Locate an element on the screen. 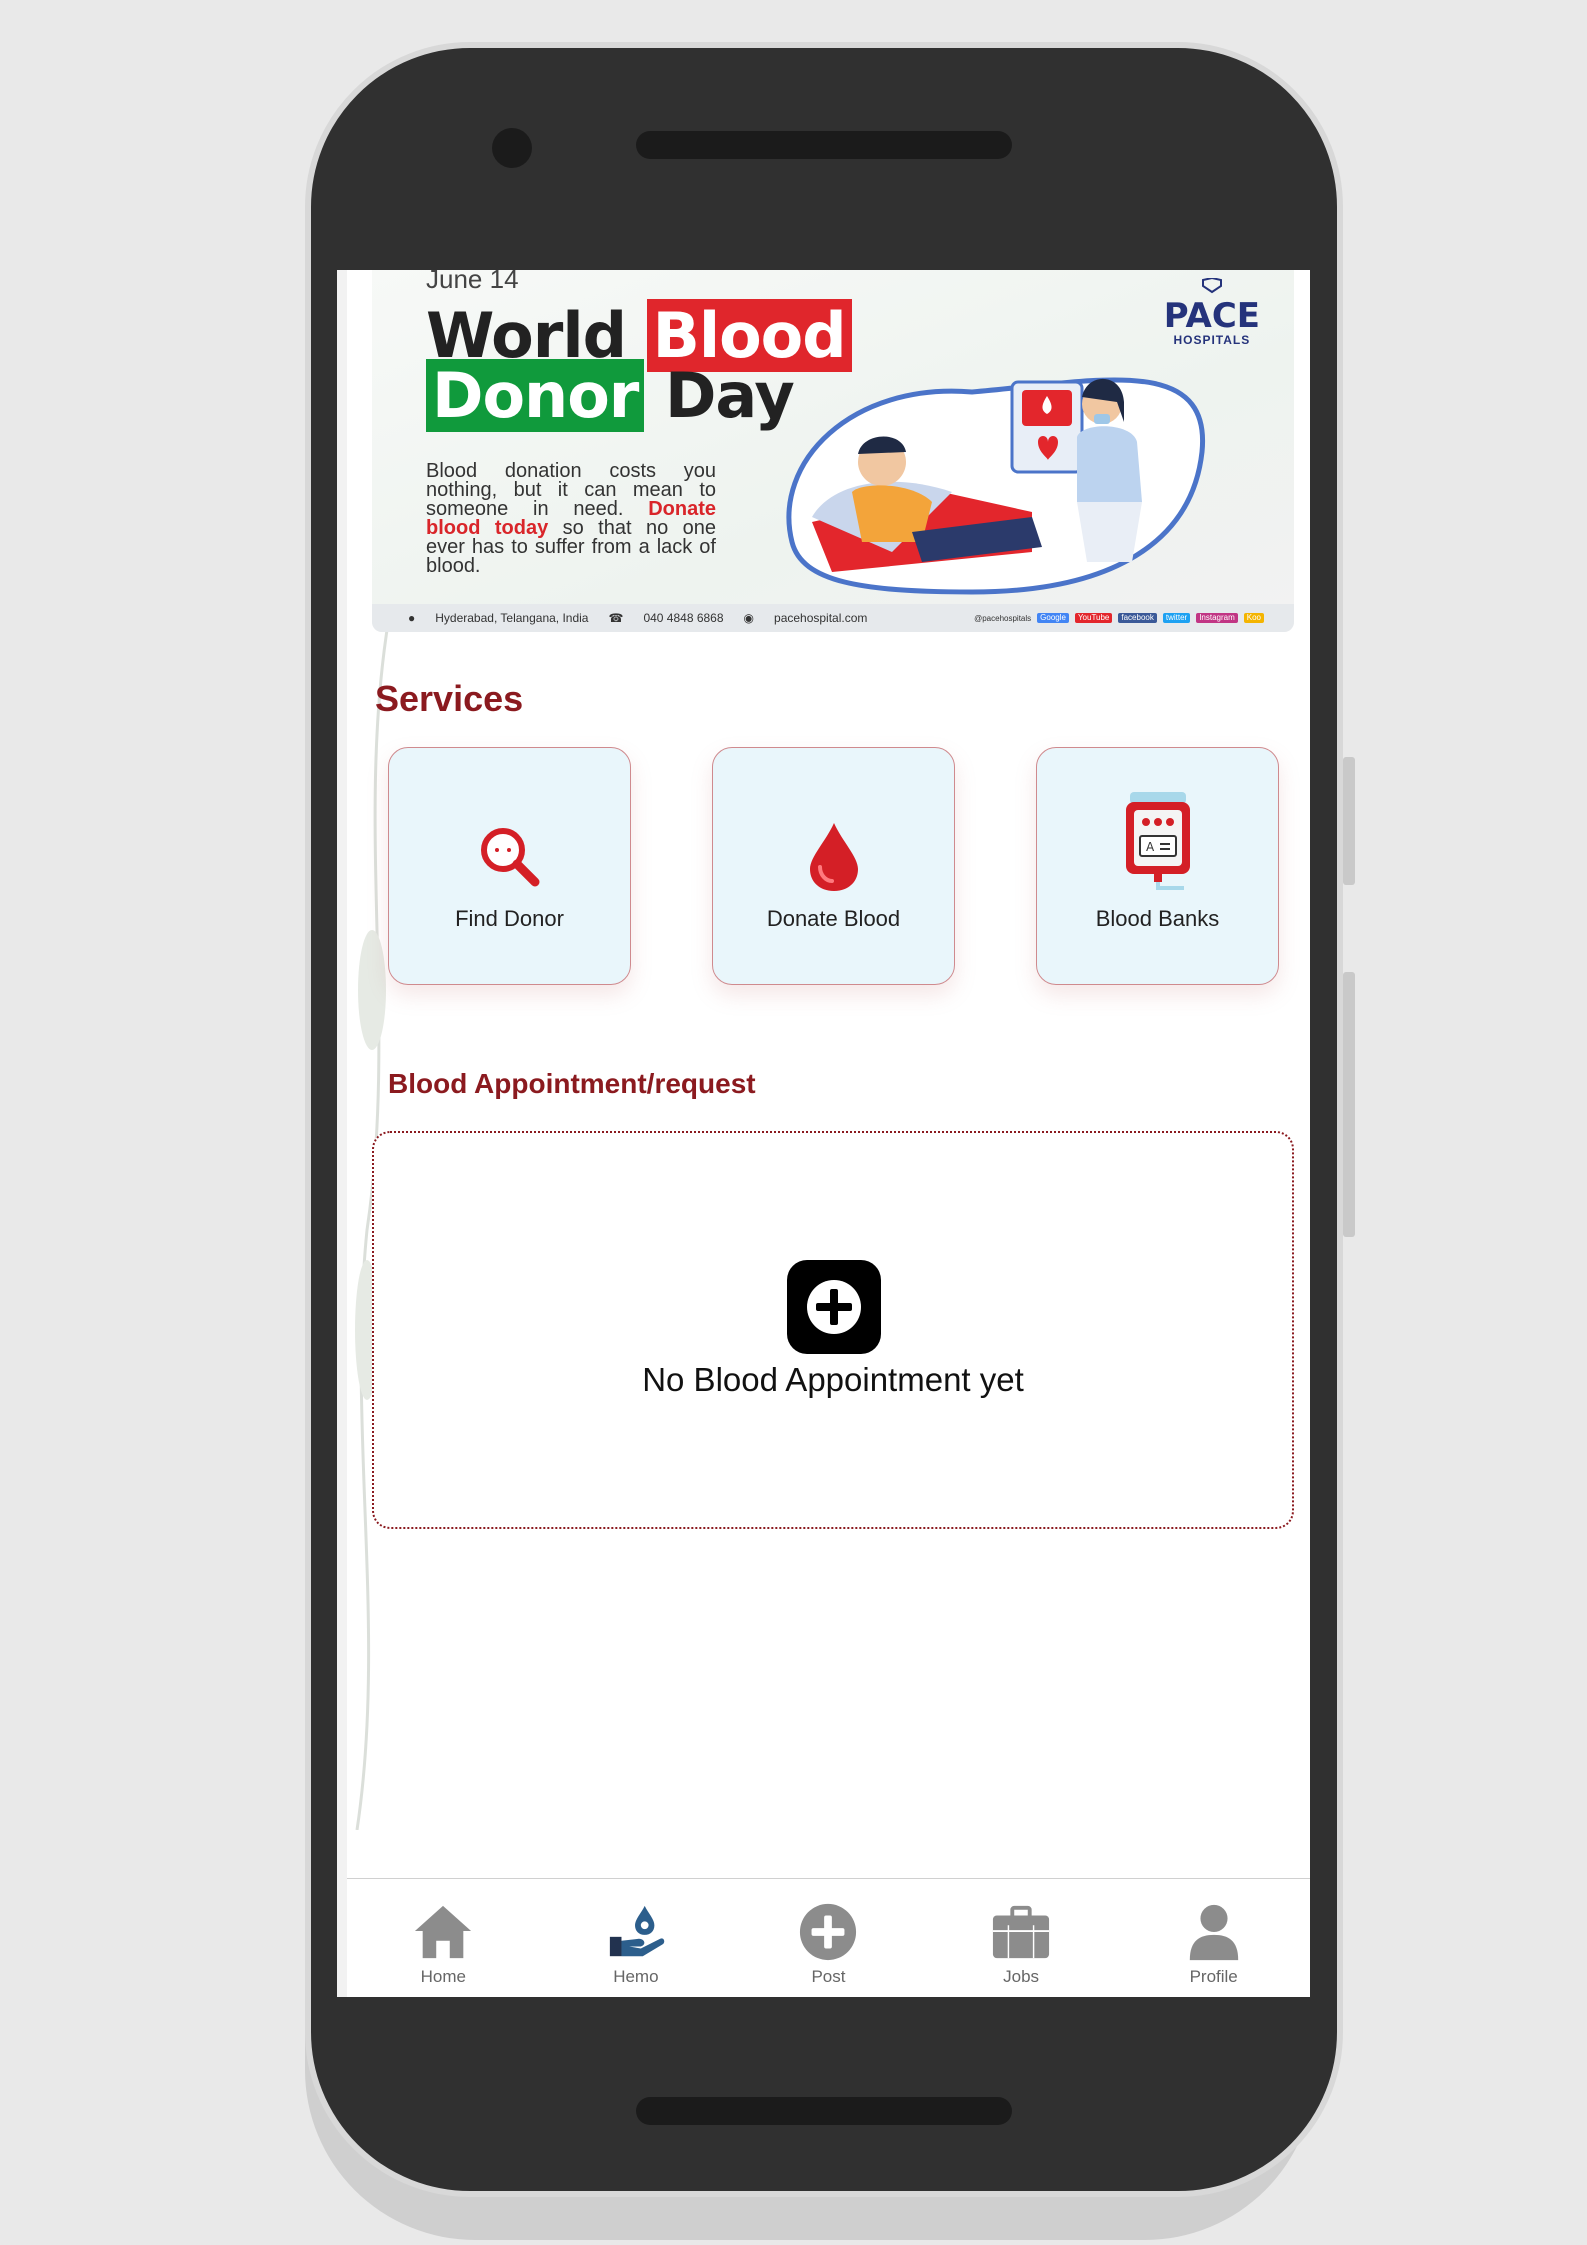 This screenshot has width=1587, height=2245. pace-hospitals-logo: PACE HOSPITALS is located at coordinates (1211, 311).